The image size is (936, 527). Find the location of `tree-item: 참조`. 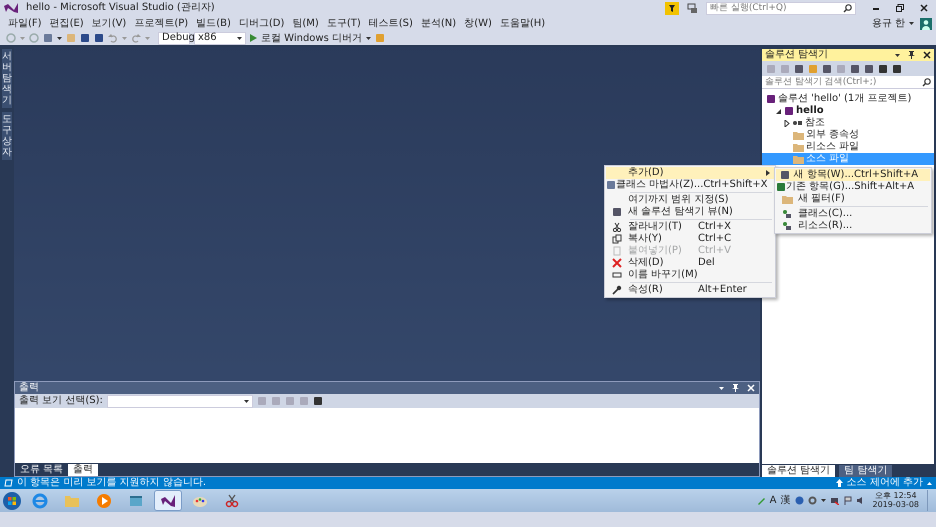

tree-item: 참조 is located at coordinates (848, 123).